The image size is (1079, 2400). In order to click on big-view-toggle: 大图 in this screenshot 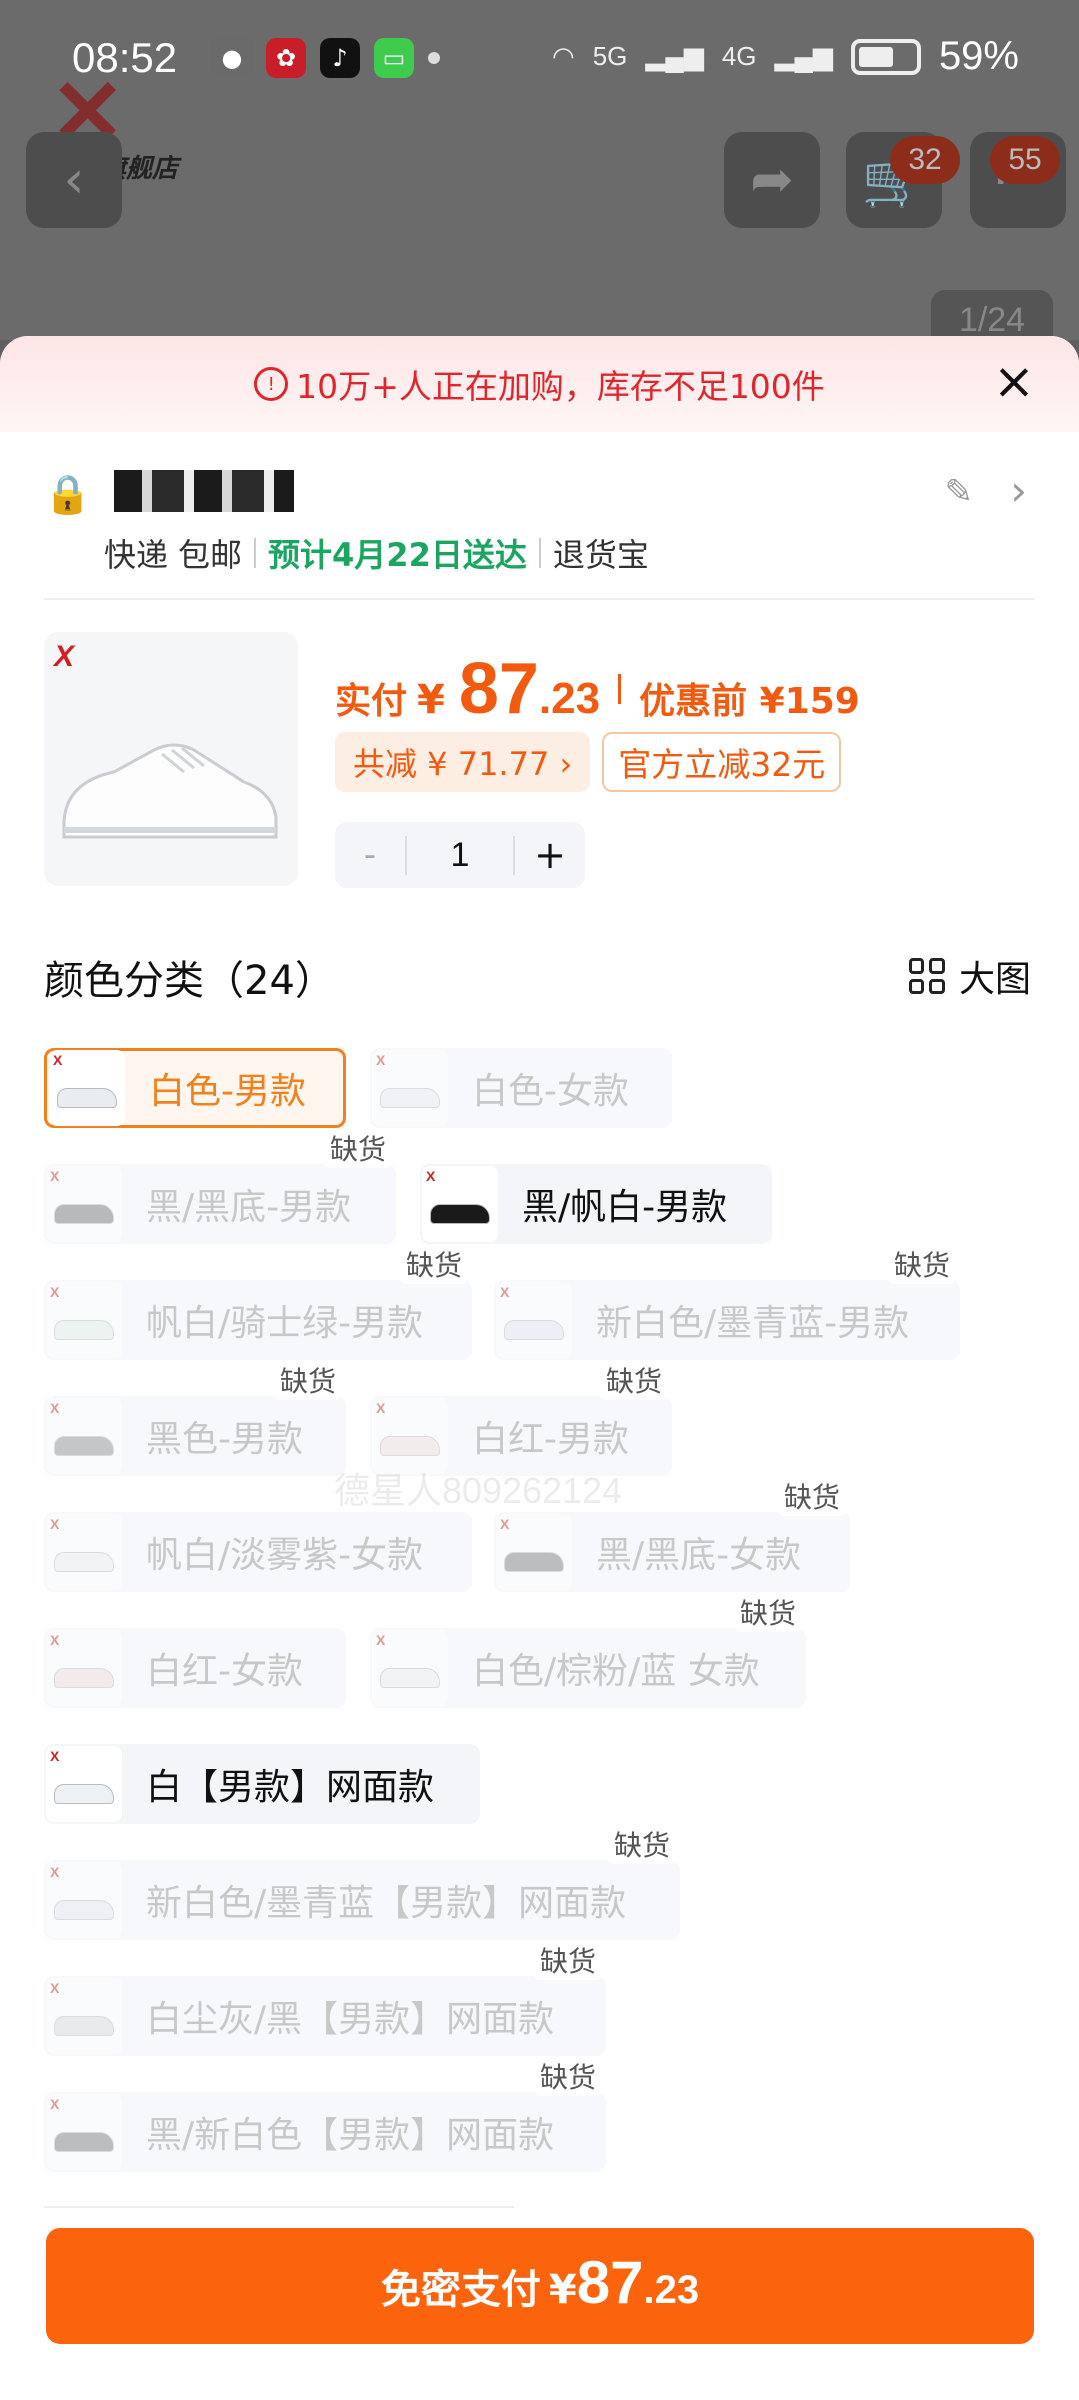, I will do `click(969, 976)`.